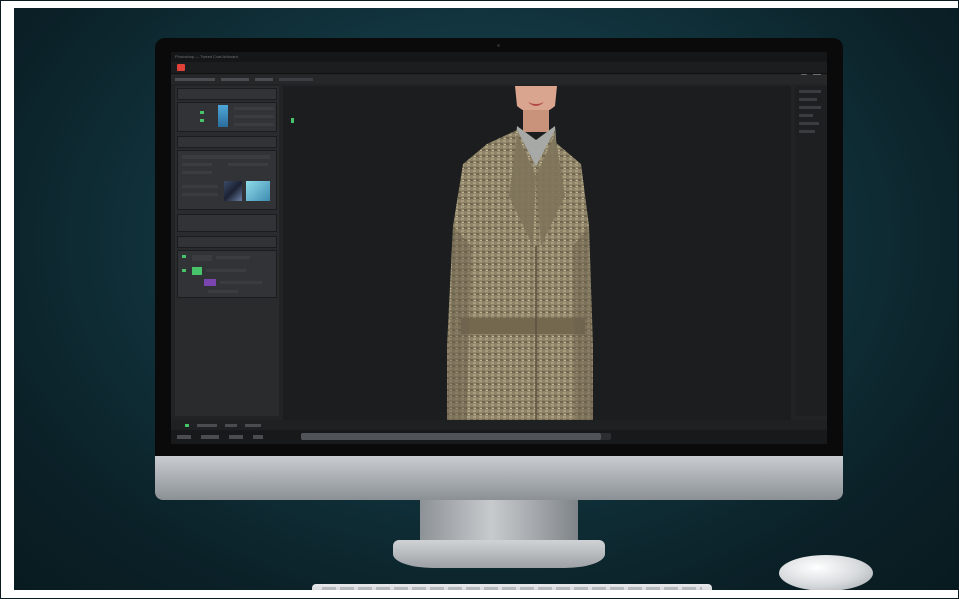 The width and height of the screenshot is (959, 599). What do you see at coordinates (181, 67) in the screenshot?
I see `app-logo-icon` at bounding box center [181, 67].